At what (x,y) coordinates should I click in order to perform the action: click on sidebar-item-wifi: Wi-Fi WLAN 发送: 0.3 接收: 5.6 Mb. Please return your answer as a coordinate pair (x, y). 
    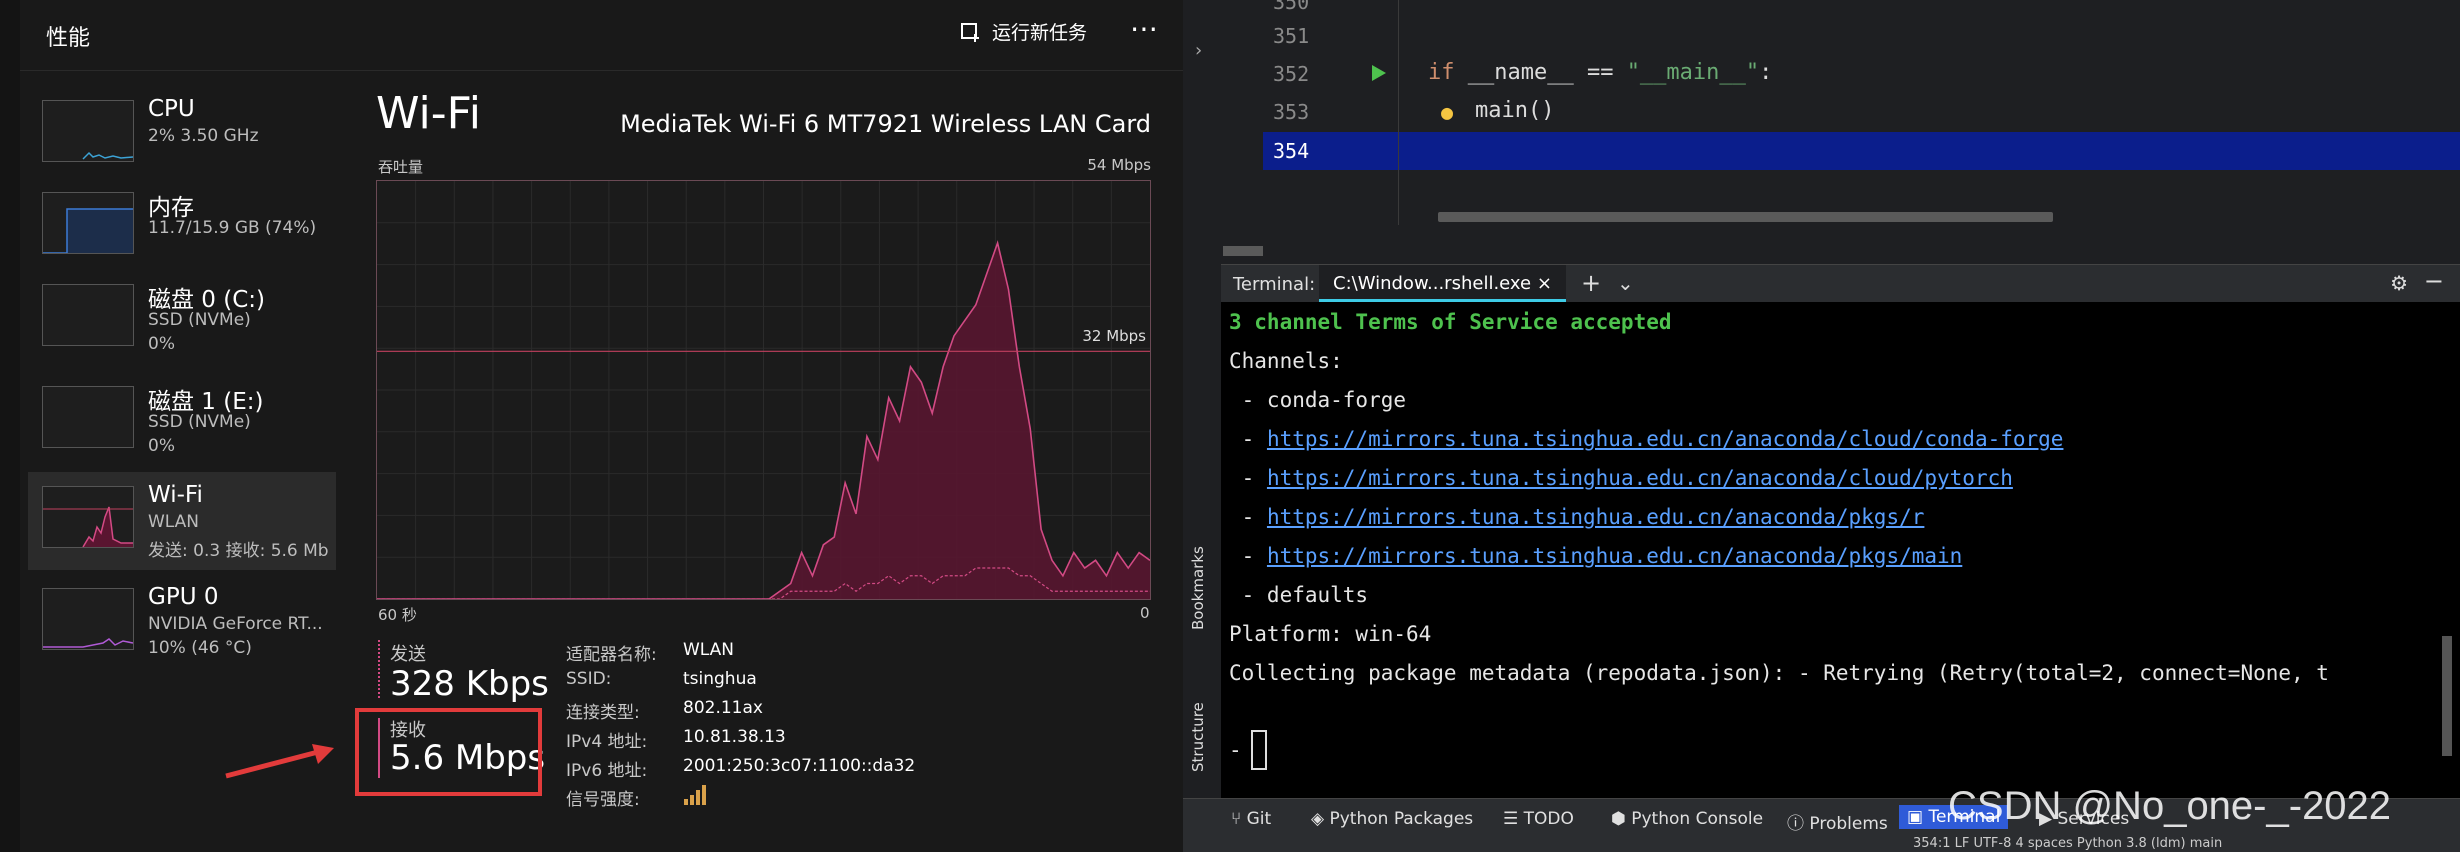
    Looking at the image, I should click on (182, 521).